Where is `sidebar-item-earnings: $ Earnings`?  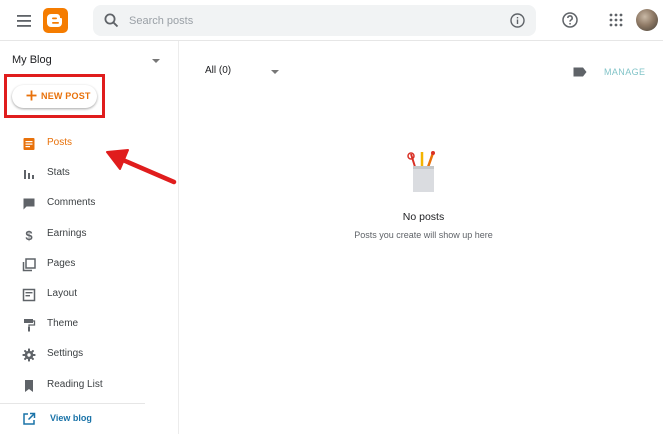 sidebar-item-earnings: $ Earnings is located at coordinates (89, 235).